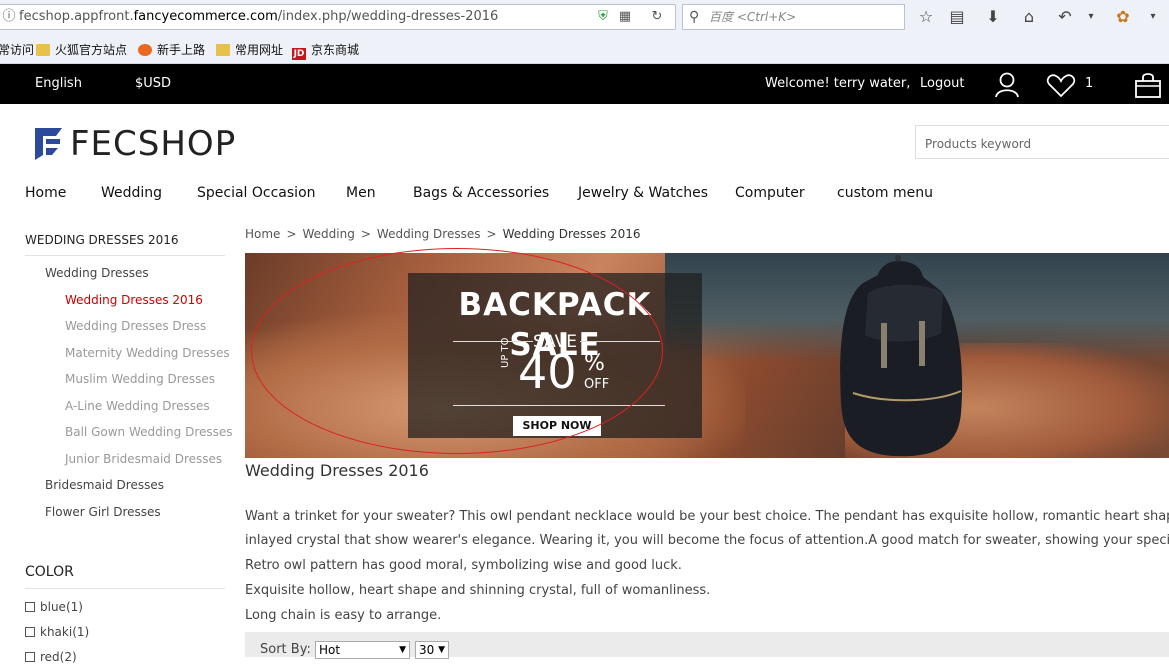 The image size is (1169, 664). What do you see at coordinates (707, 645) in the screenshot?
I see `sort-toolbar: Sort By: Hot ▼ 30 ▼` at bounding box center [707, 645].